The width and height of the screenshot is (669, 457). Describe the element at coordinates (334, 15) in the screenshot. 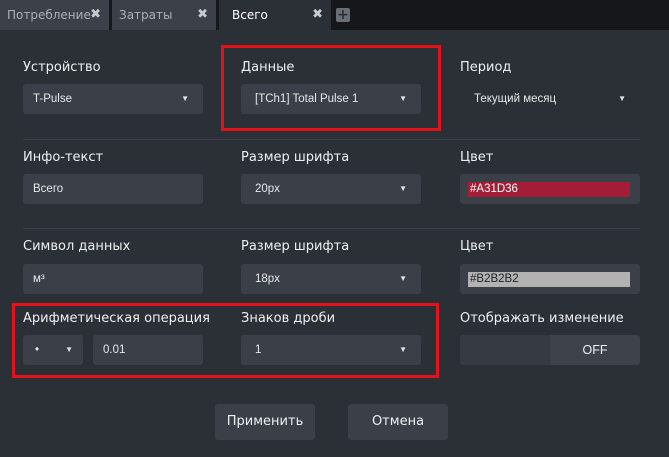

I see `tab-bar: Потребление ✖ Затраты ✖ Всего ✖ +` at that location.